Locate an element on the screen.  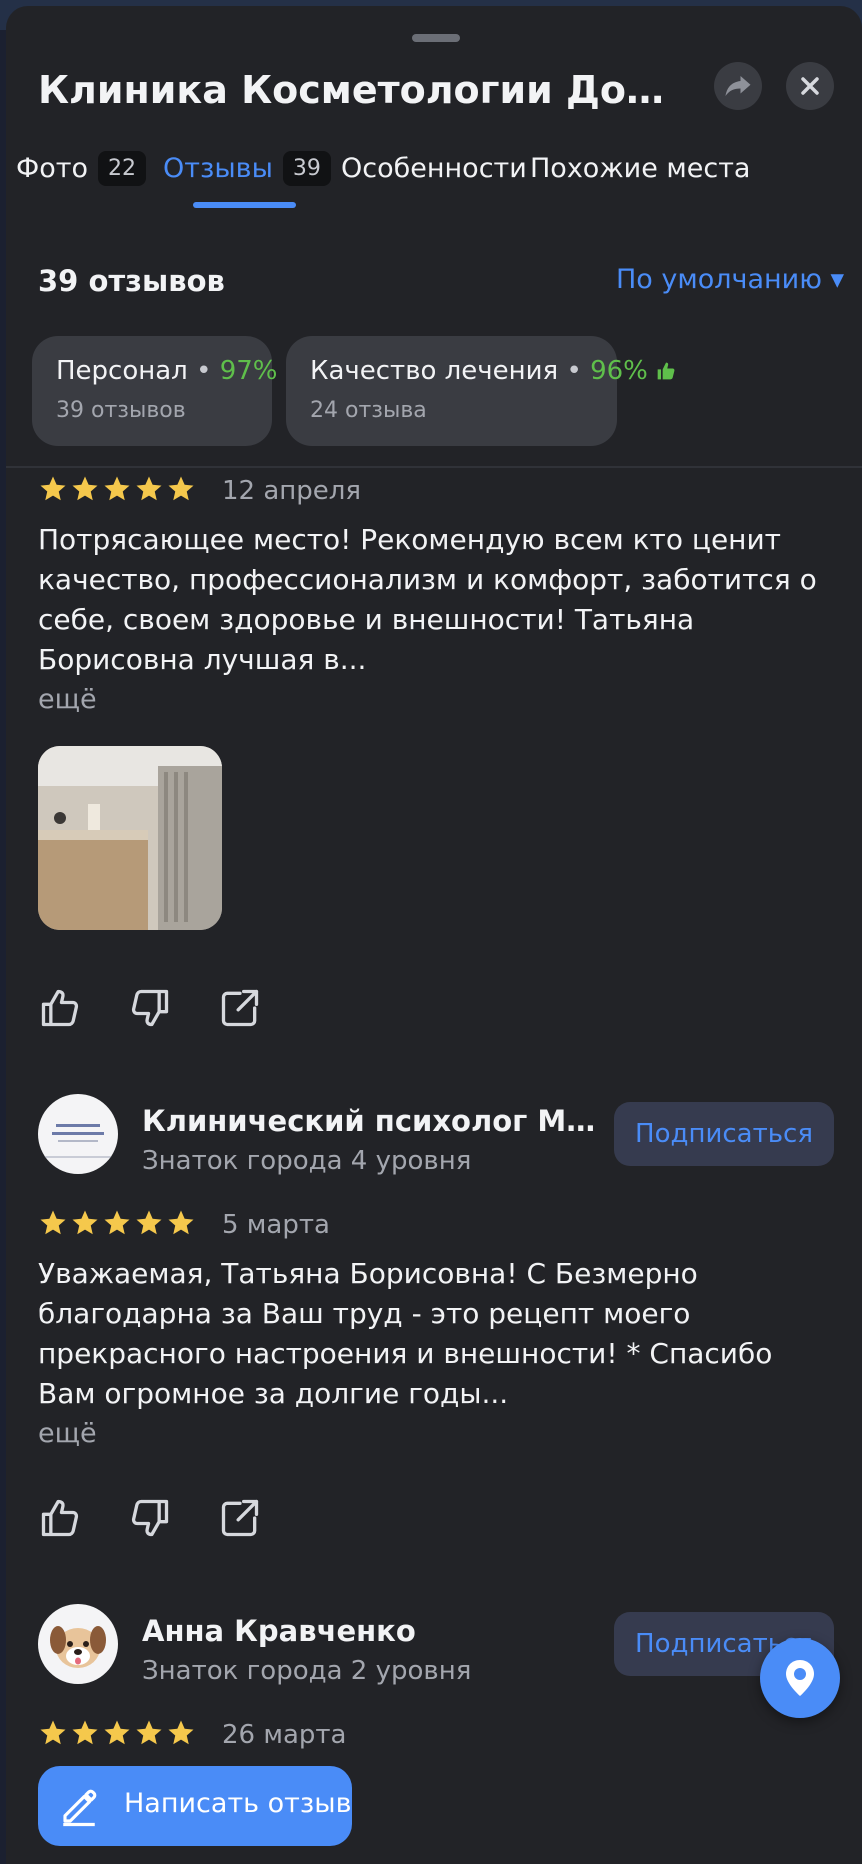
aspect-review-count: 24 отзыва is located at coordinates (368, 410).